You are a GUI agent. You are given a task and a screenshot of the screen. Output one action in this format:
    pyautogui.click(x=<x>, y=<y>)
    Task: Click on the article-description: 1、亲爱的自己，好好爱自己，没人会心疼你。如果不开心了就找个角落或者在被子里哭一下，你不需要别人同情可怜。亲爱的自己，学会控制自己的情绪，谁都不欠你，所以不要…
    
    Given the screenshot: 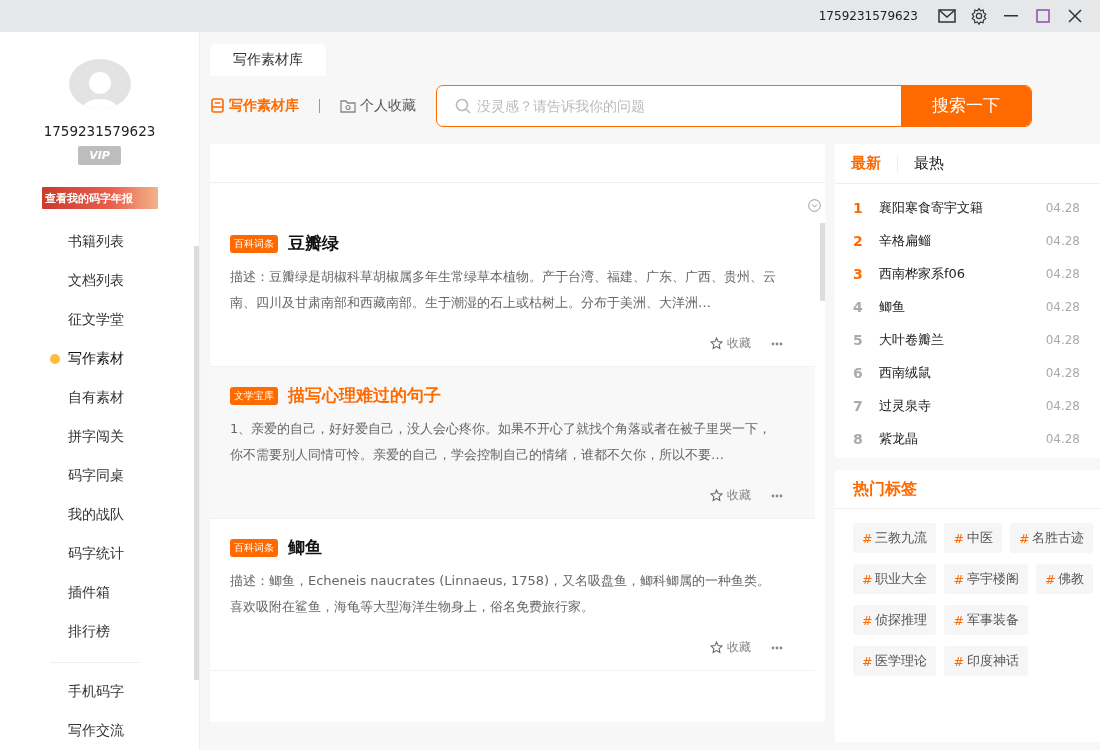 What is the action you would take?
    pyautogui.click(x=501, y=442)
    